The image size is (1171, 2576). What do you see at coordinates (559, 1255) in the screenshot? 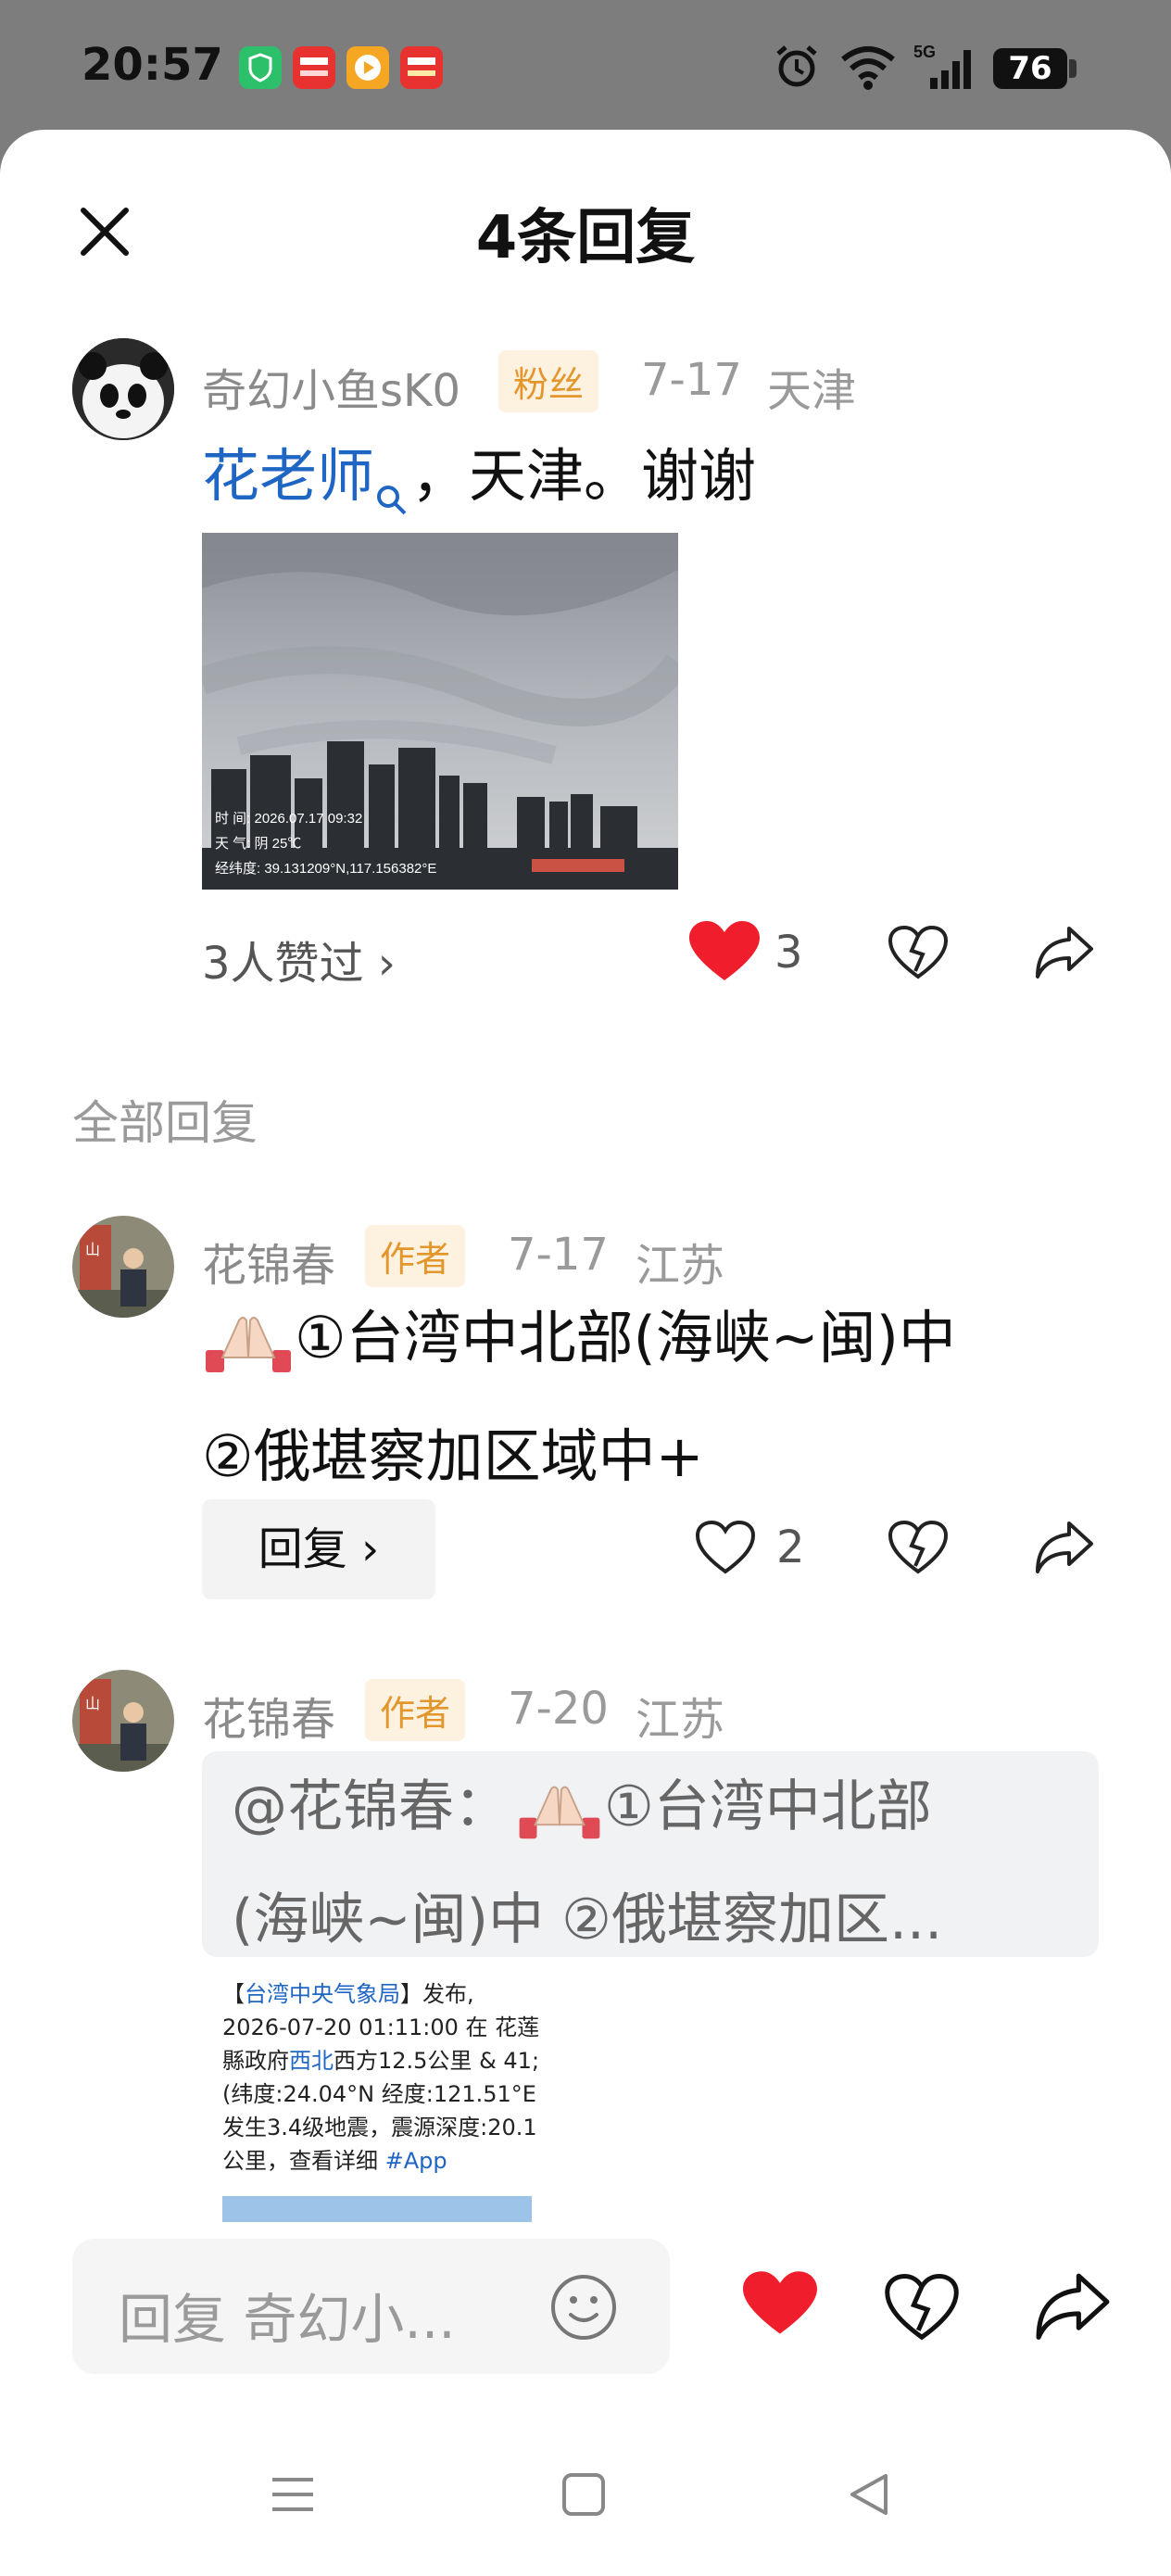
I see `reply-date: 7-17` at bounding box center [559, 1255].